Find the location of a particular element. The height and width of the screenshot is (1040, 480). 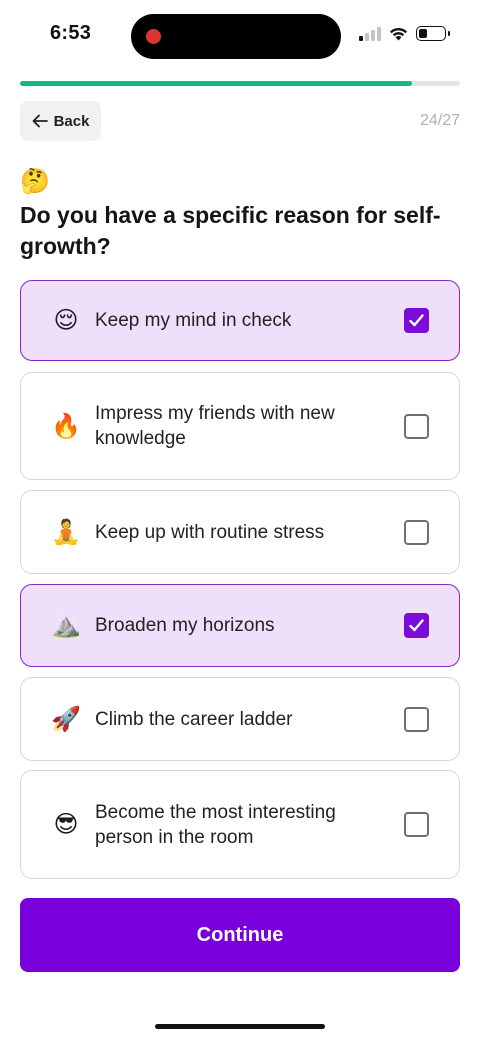

option-label: Keep my mind in check is located at coordinates (193, 320).